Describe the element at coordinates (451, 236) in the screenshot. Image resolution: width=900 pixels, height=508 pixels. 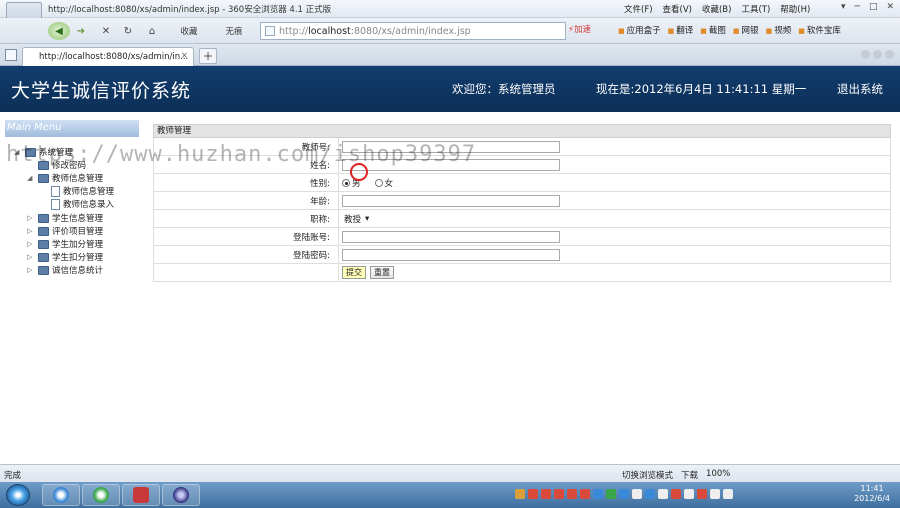
I see `login-account-input` at that location.